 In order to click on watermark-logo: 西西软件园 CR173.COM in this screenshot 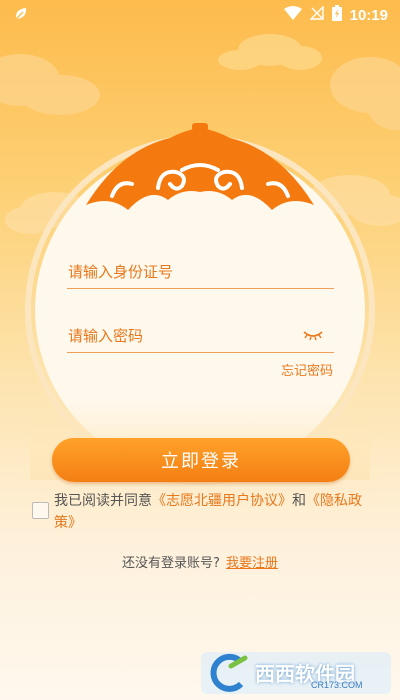, I will do `click(296, 673)`.